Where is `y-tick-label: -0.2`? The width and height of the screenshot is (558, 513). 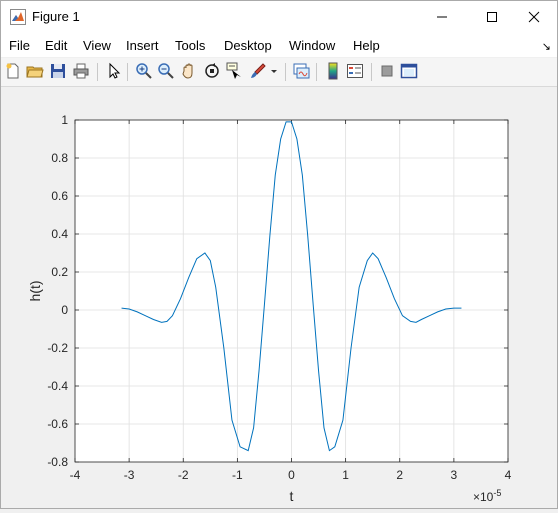
y-tick-label: -0.2 is located at coordinates (57, 348).